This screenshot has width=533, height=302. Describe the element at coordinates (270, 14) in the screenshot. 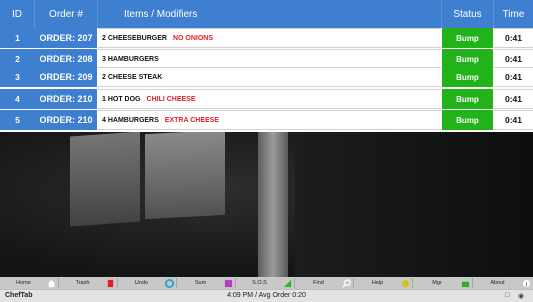

I see `items-column-header: Items / Modifiers` at that location.